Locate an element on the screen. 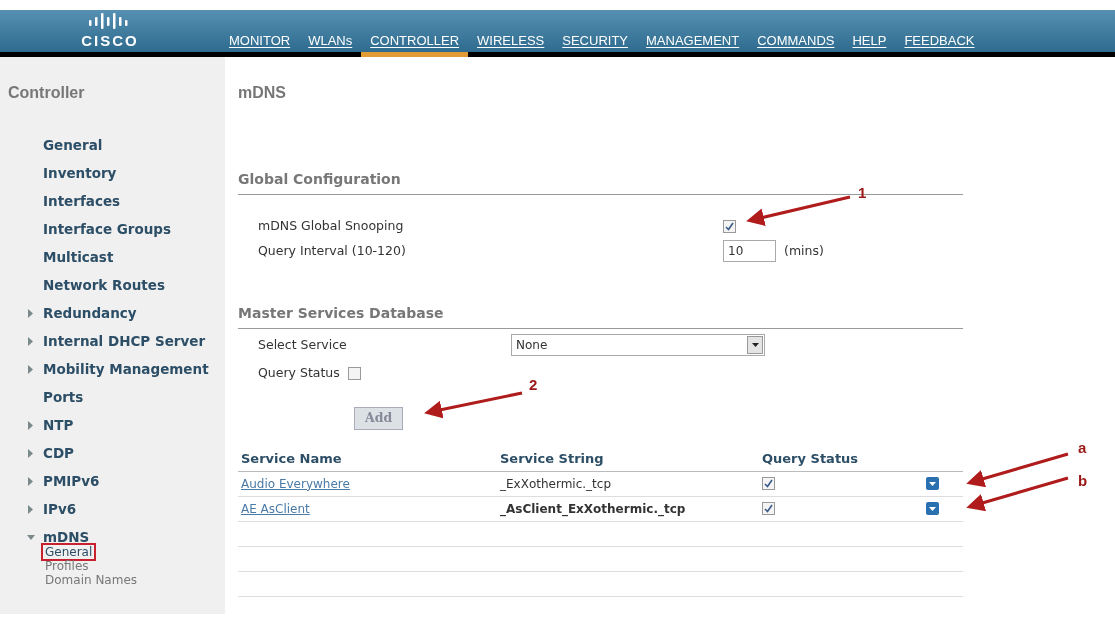 Image resolution: width=1115 pixels, height=619 pixels. sidebar-item: Ports is located at coordinates (63, 397).